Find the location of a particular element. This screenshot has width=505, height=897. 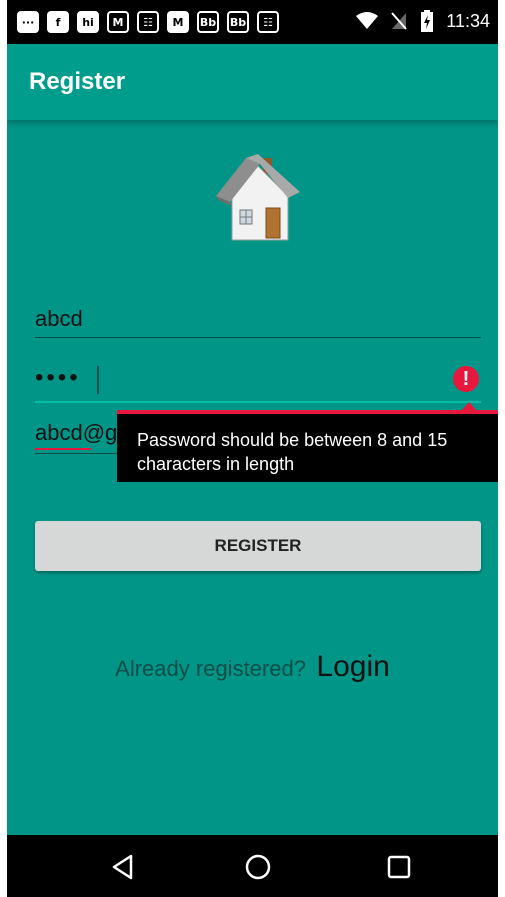

password-underline is located at coordinates (258, 402).